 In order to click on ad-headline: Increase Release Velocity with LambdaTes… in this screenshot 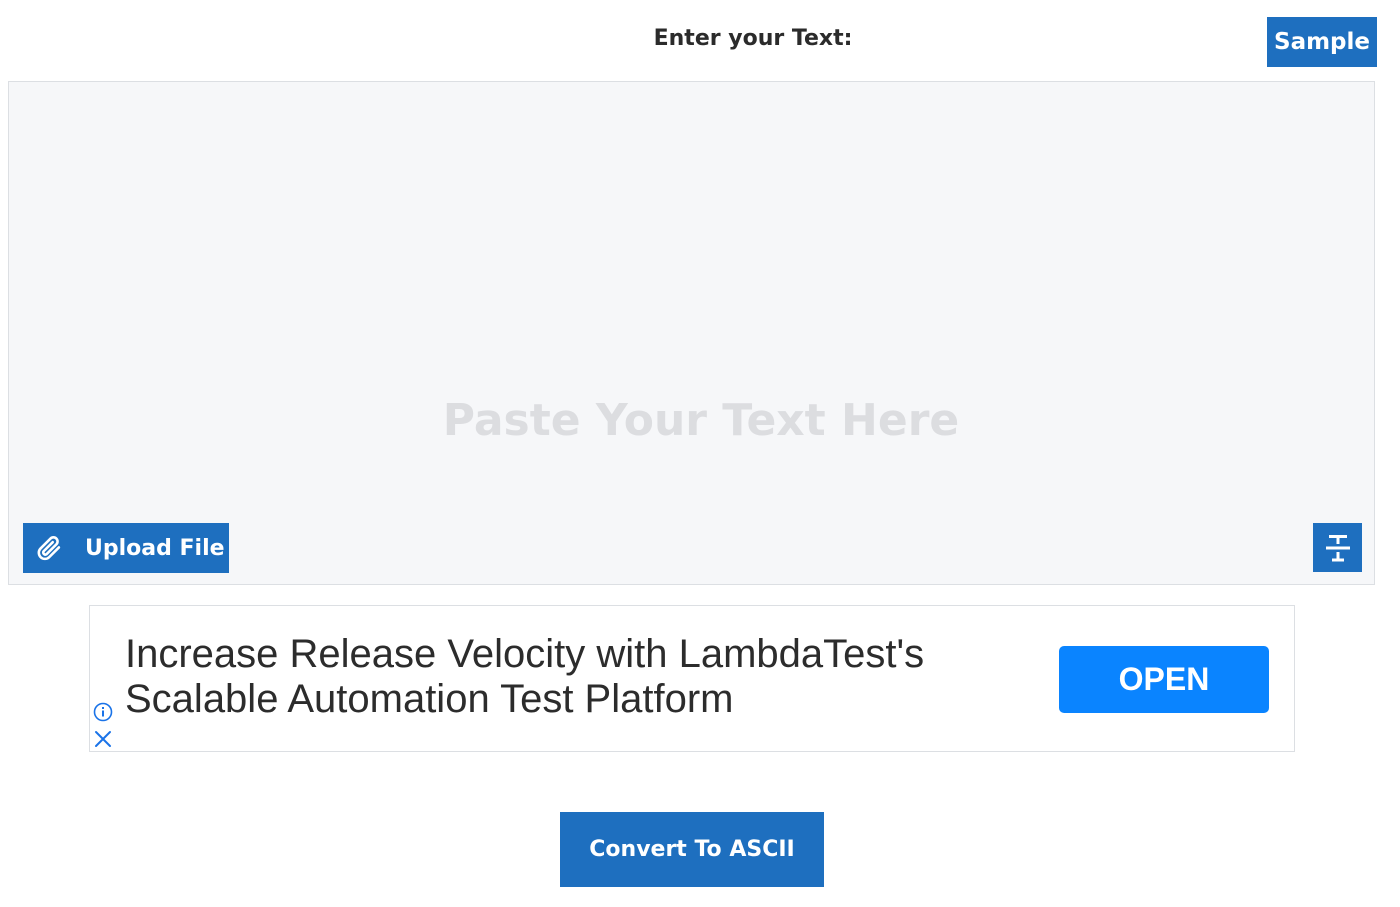, I will do `click(565, 677)`.